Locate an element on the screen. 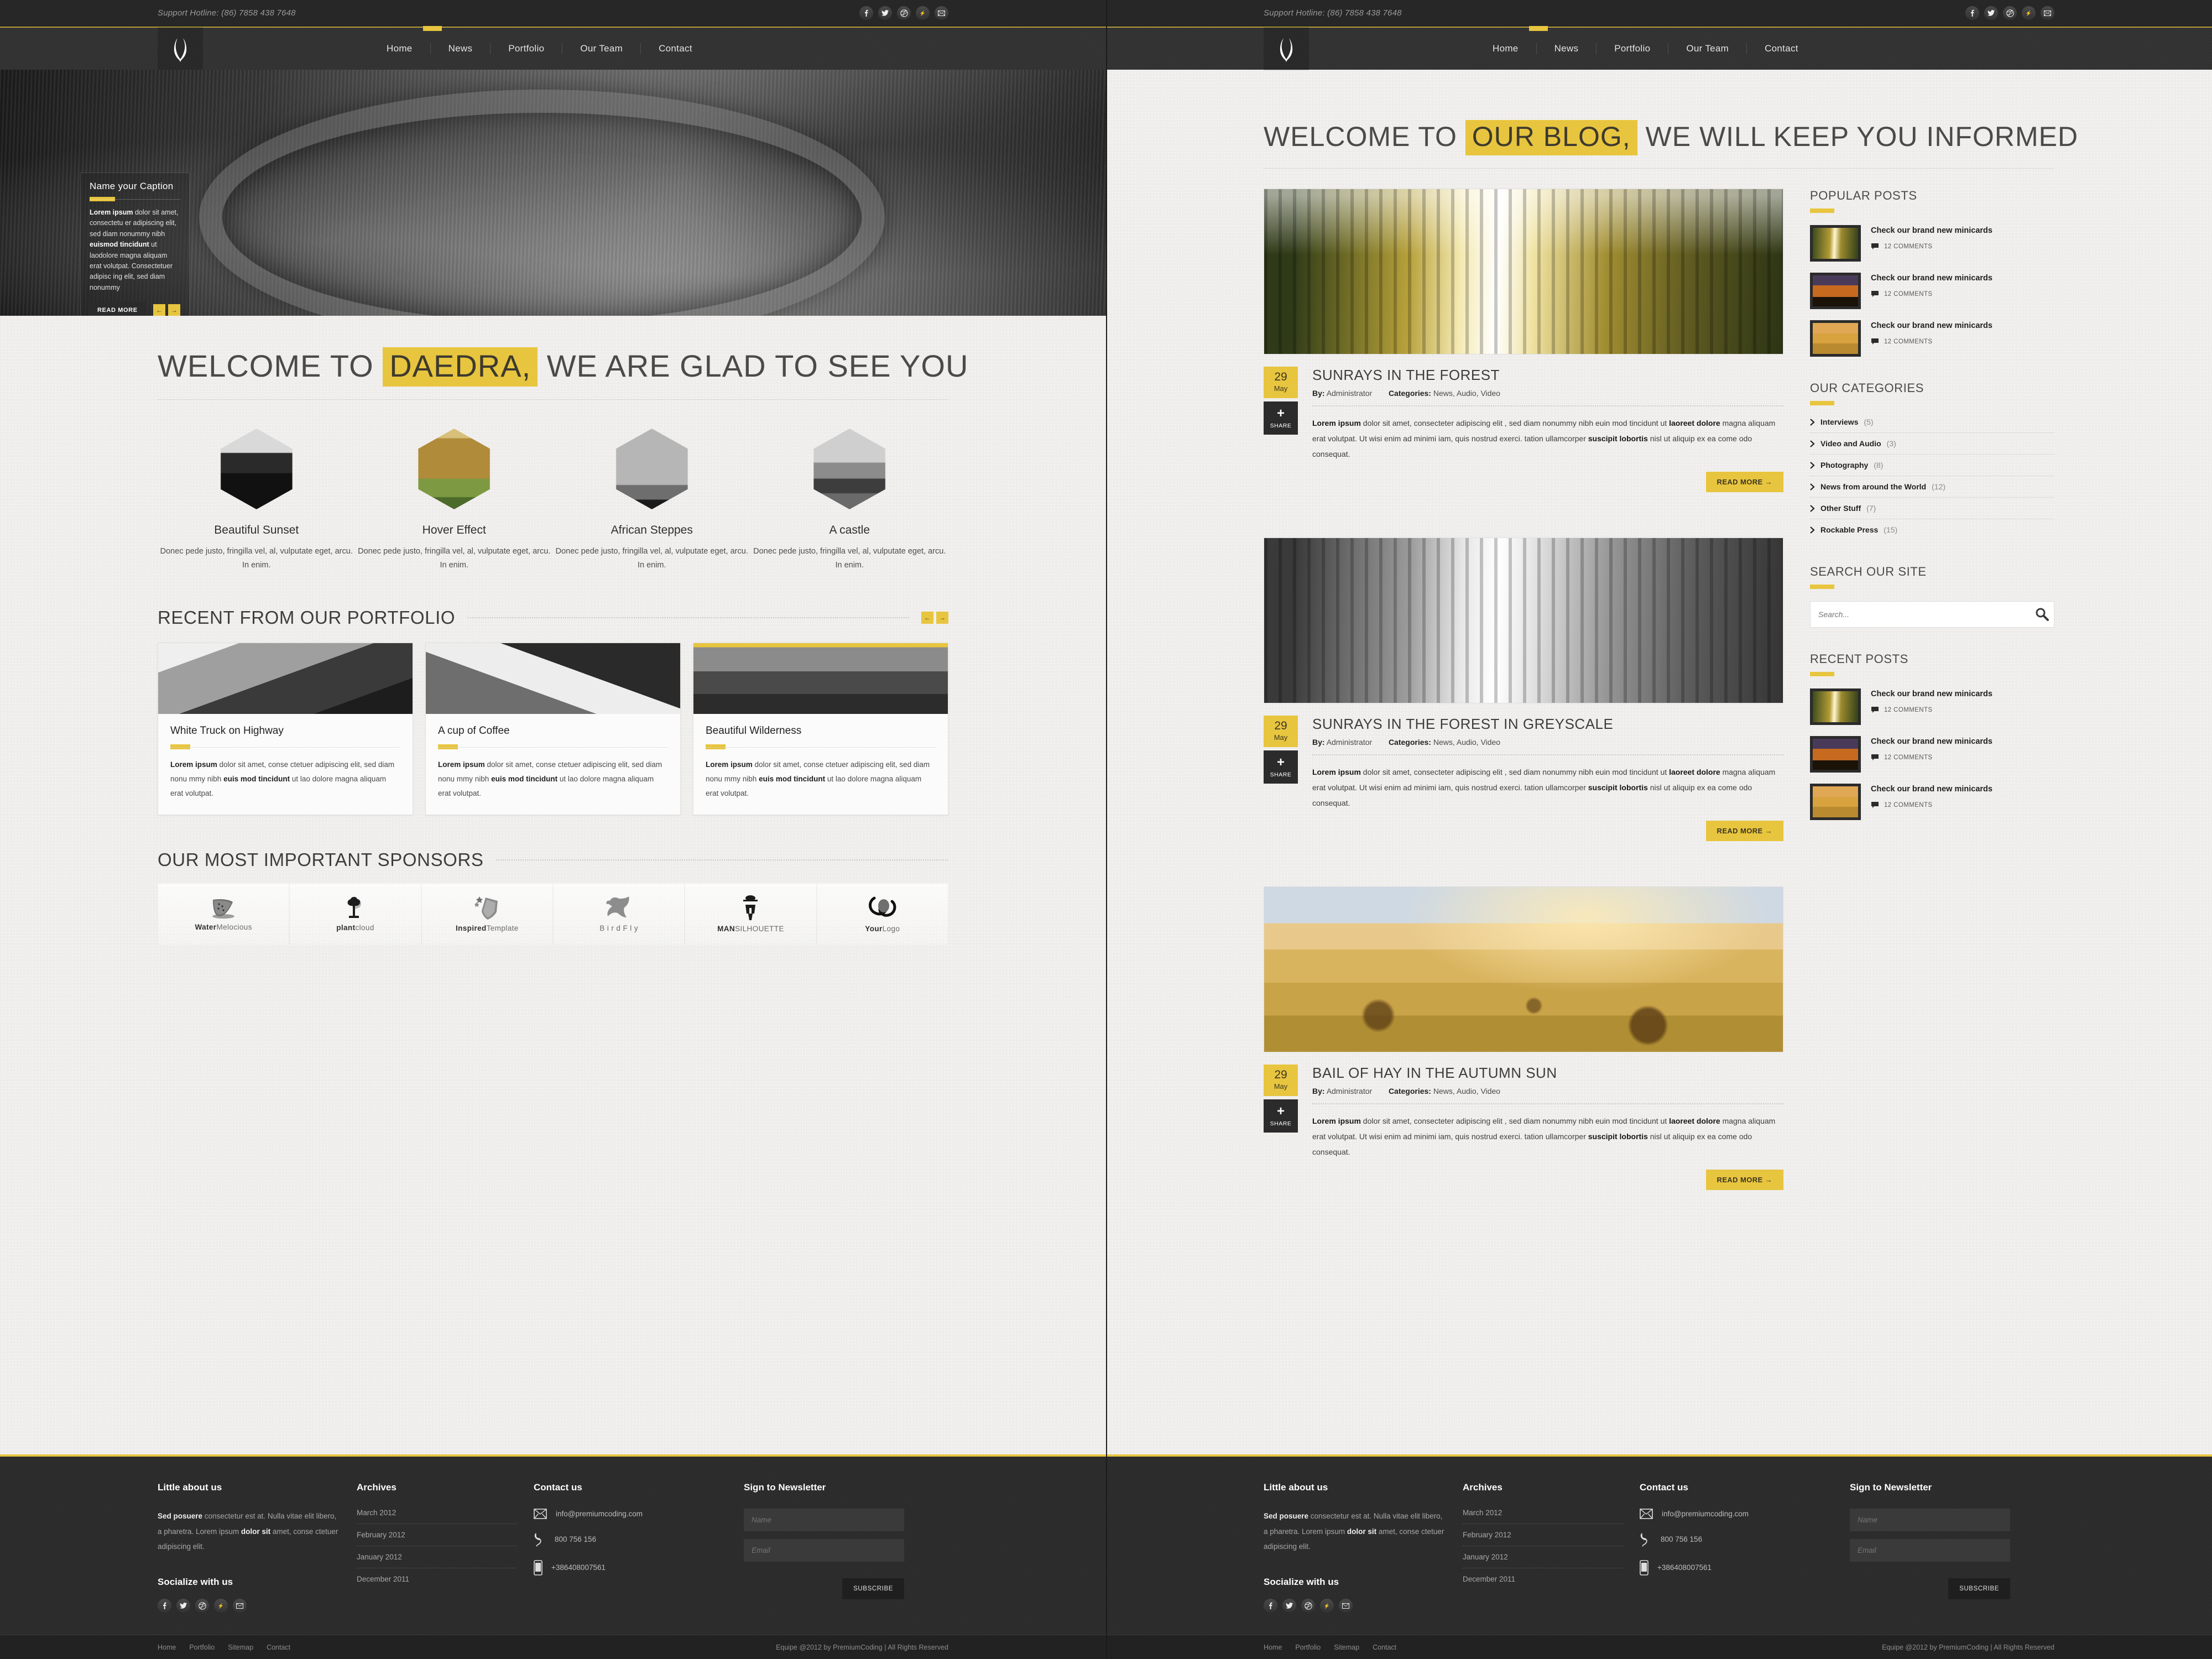  portfolio-next-button: → is located at coordinates (942, 617).